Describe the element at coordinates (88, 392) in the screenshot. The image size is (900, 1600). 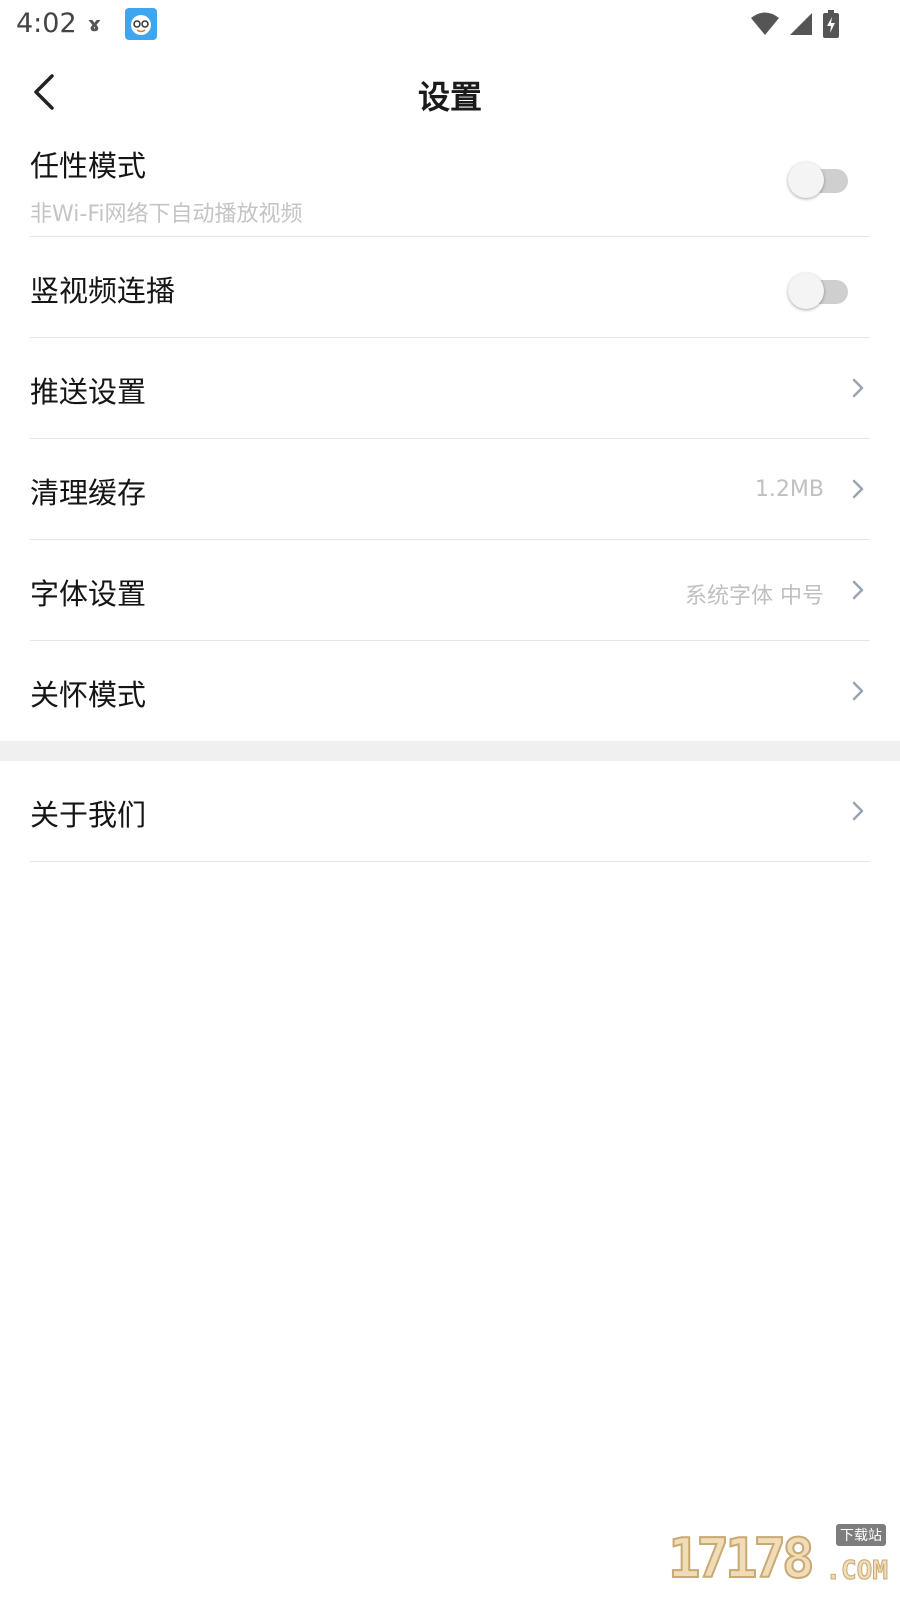
I see `setting-label: 推送设置` at that location.